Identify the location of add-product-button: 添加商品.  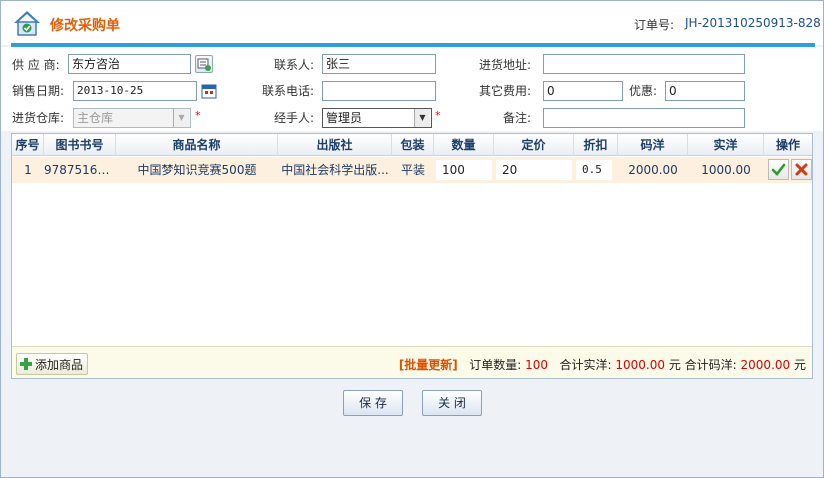
(52, 364).